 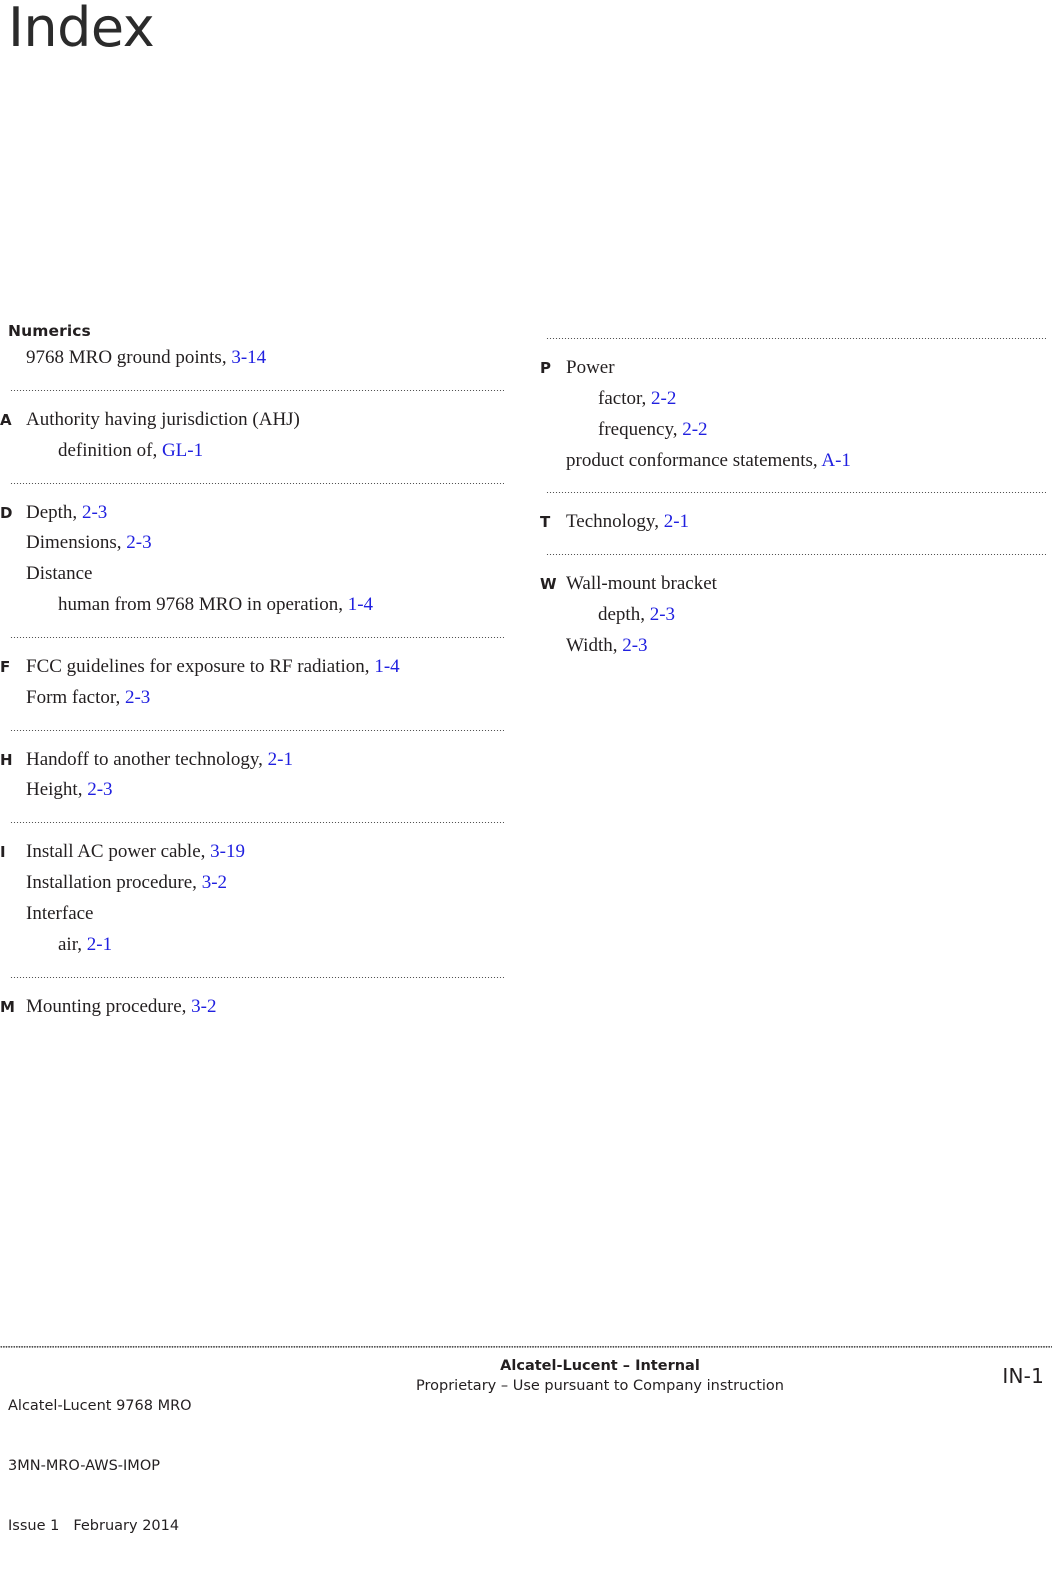 I want to click on index-group-heading: Numerics, so click(x=49, y=331).